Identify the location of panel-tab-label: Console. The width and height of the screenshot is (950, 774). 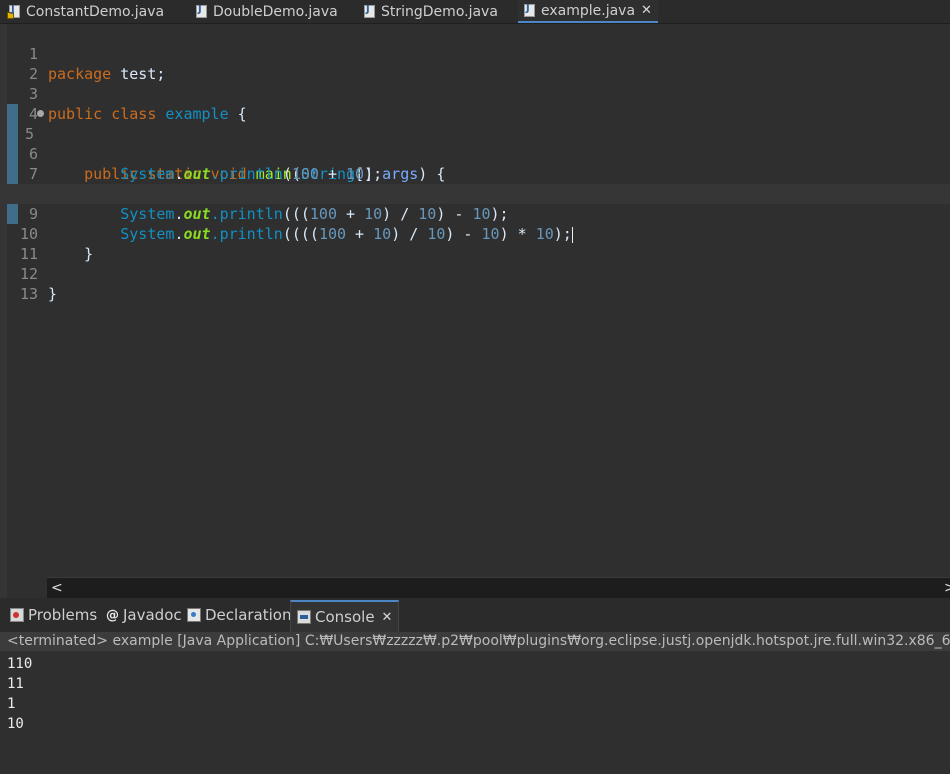
(345, 617).